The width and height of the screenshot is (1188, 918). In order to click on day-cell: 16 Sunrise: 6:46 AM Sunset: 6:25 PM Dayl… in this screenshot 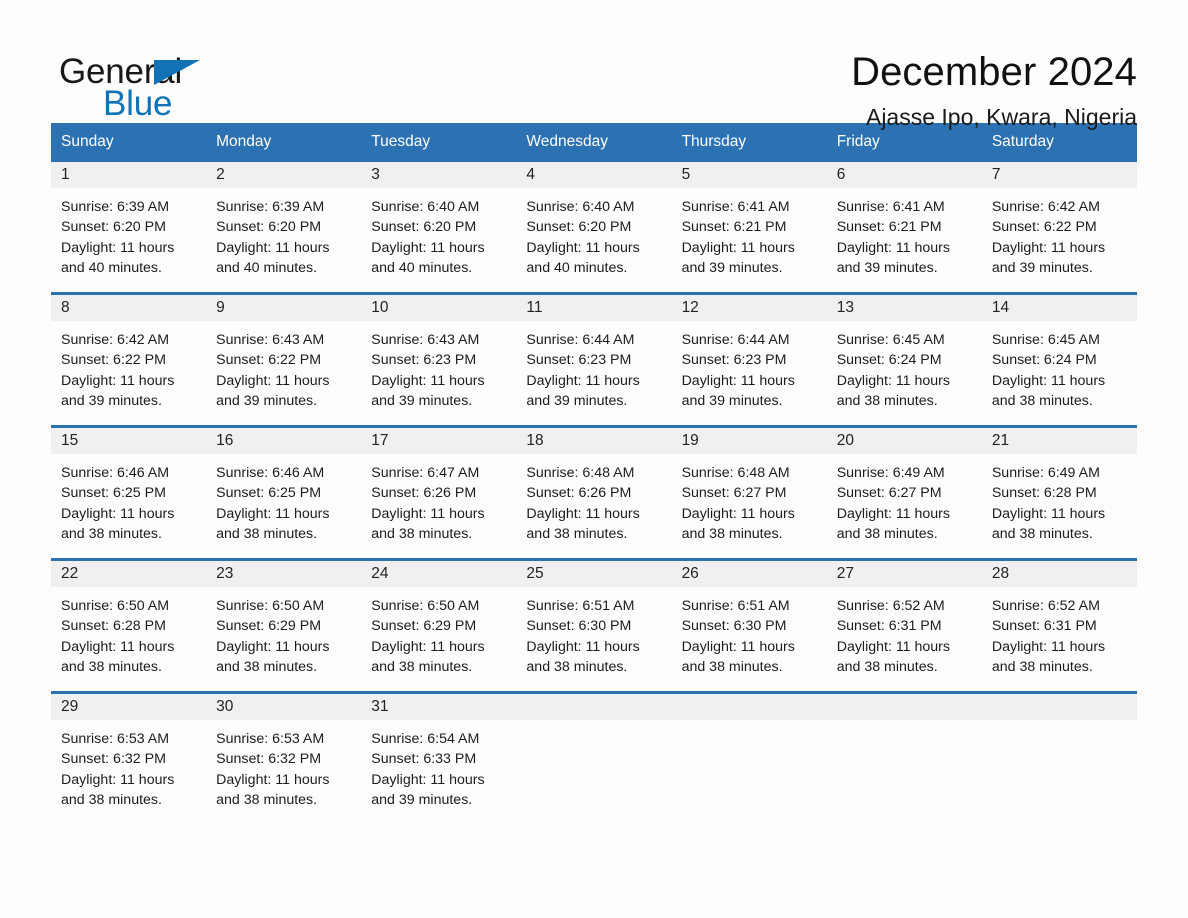, I will do `click(284, 492)`.